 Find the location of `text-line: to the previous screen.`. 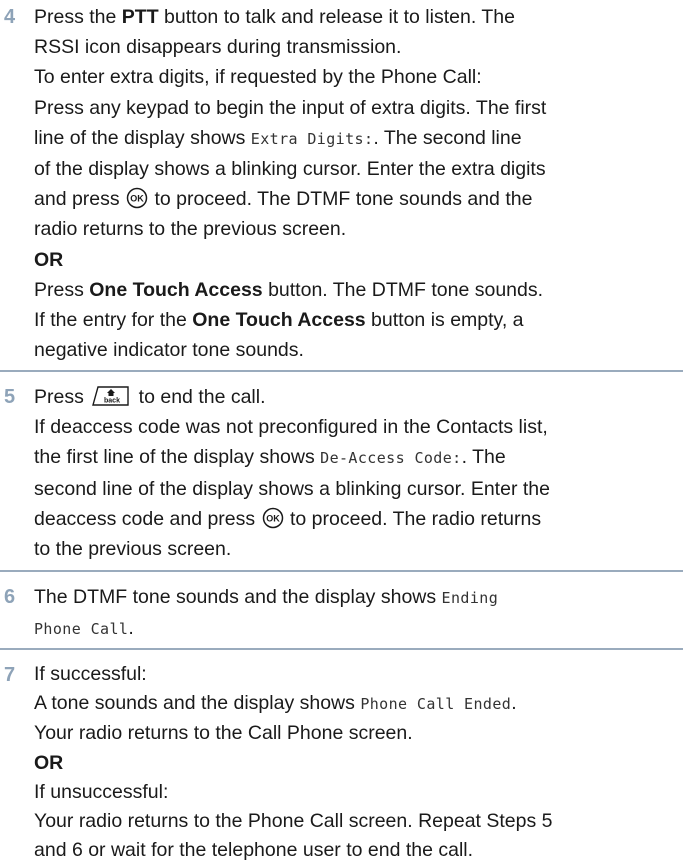

text-line: to the previous screen. is located at coordinates (133, 549).